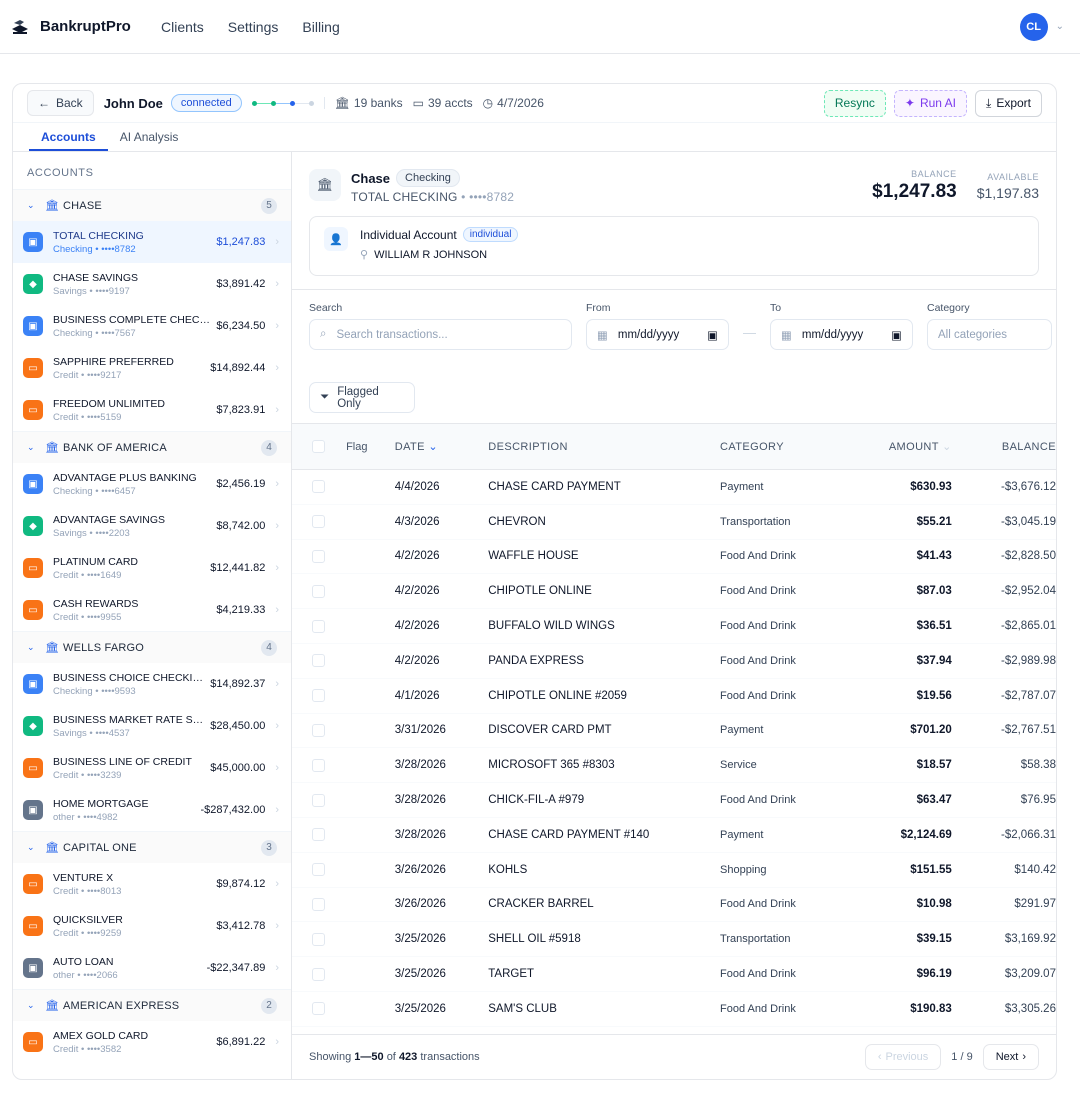 This screenshot has height=1098, width=1080. What do you see at coordinates (742, 730) in the screenshot?
I see `category-cell: Payment` at bounding box center [742, 730].